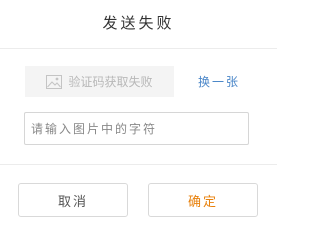  What do you see at coordinates (136, 128) in the screenshot?
I see `captcha-input` at bounding box center [136, 128].